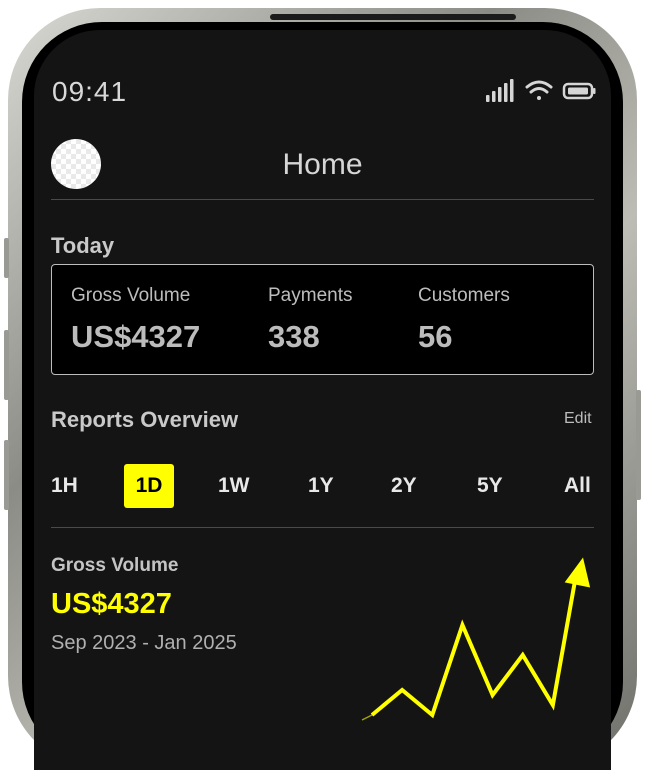  I want to click on gross-volume-date-range: Sep 2023 - Jan 2025, so click(144, 643).